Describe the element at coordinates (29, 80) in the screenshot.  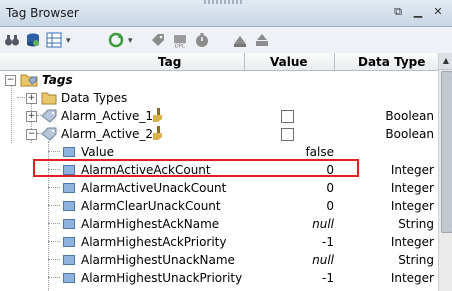
I see `tags-folder-icon` at that location.